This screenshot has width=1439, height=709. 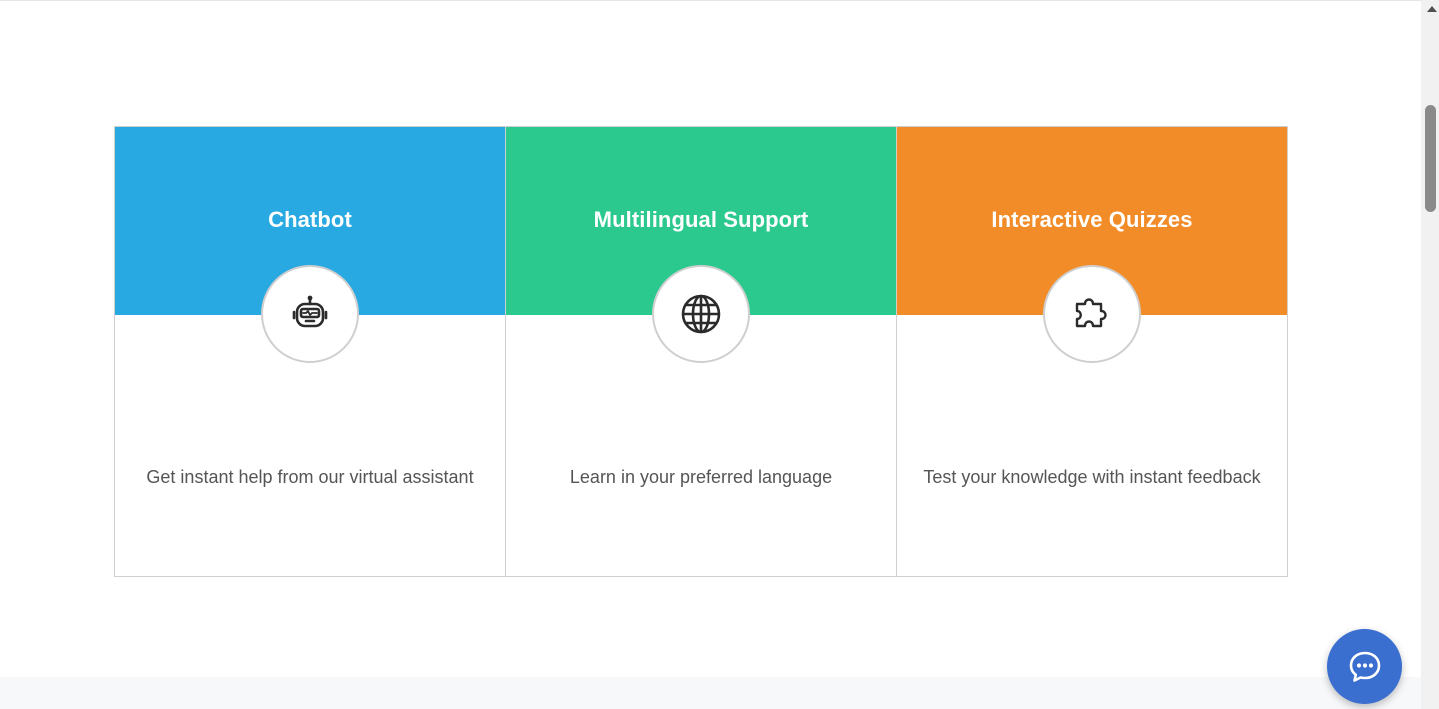 I want to click on card-title: Multilingual Support, so click(x=701, y=219).